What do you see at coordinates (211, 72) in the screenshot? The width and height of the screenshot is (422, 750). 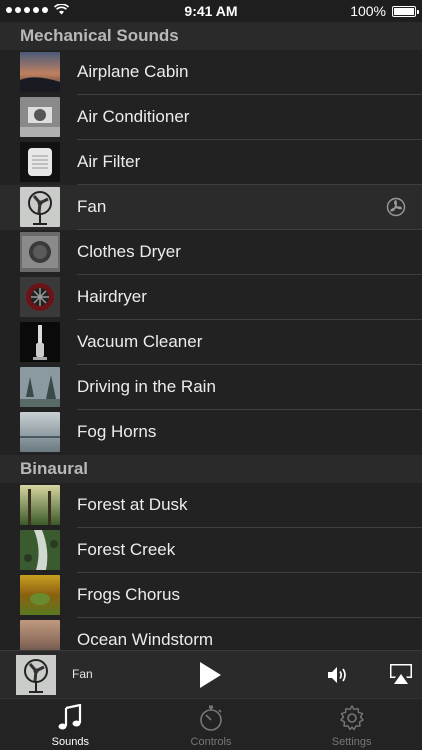 I see `sound-row-airplane-cabin: Airplane Cabin` at bounding box center [211, 72].